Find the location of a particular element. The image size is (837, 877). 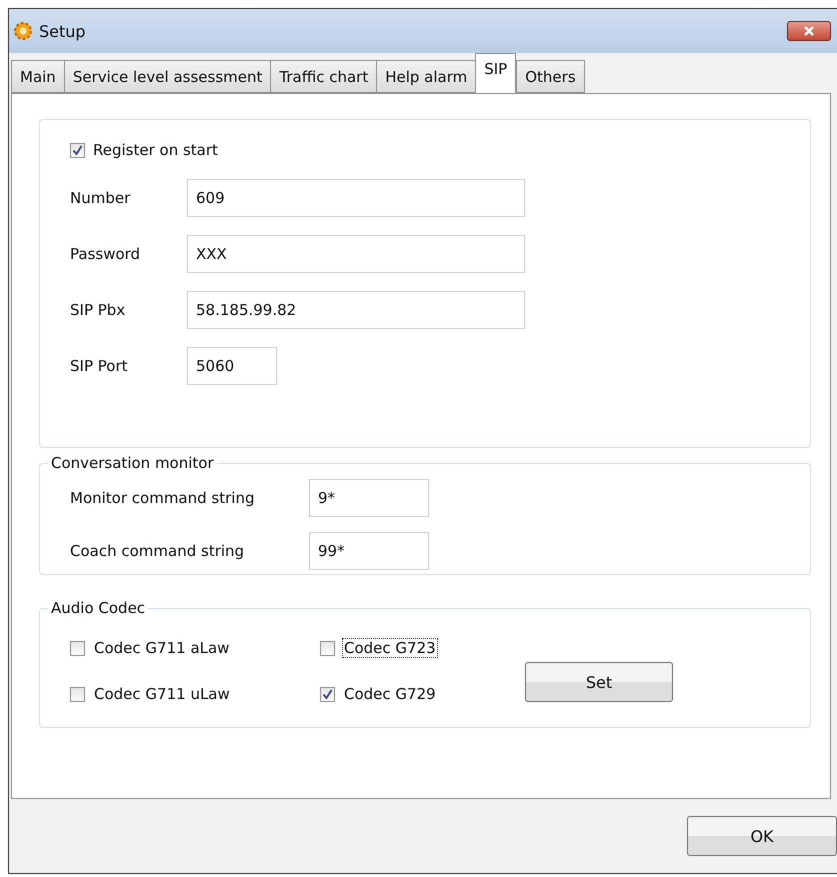

field-label: Coach command string is located at coordinates (158, 551).